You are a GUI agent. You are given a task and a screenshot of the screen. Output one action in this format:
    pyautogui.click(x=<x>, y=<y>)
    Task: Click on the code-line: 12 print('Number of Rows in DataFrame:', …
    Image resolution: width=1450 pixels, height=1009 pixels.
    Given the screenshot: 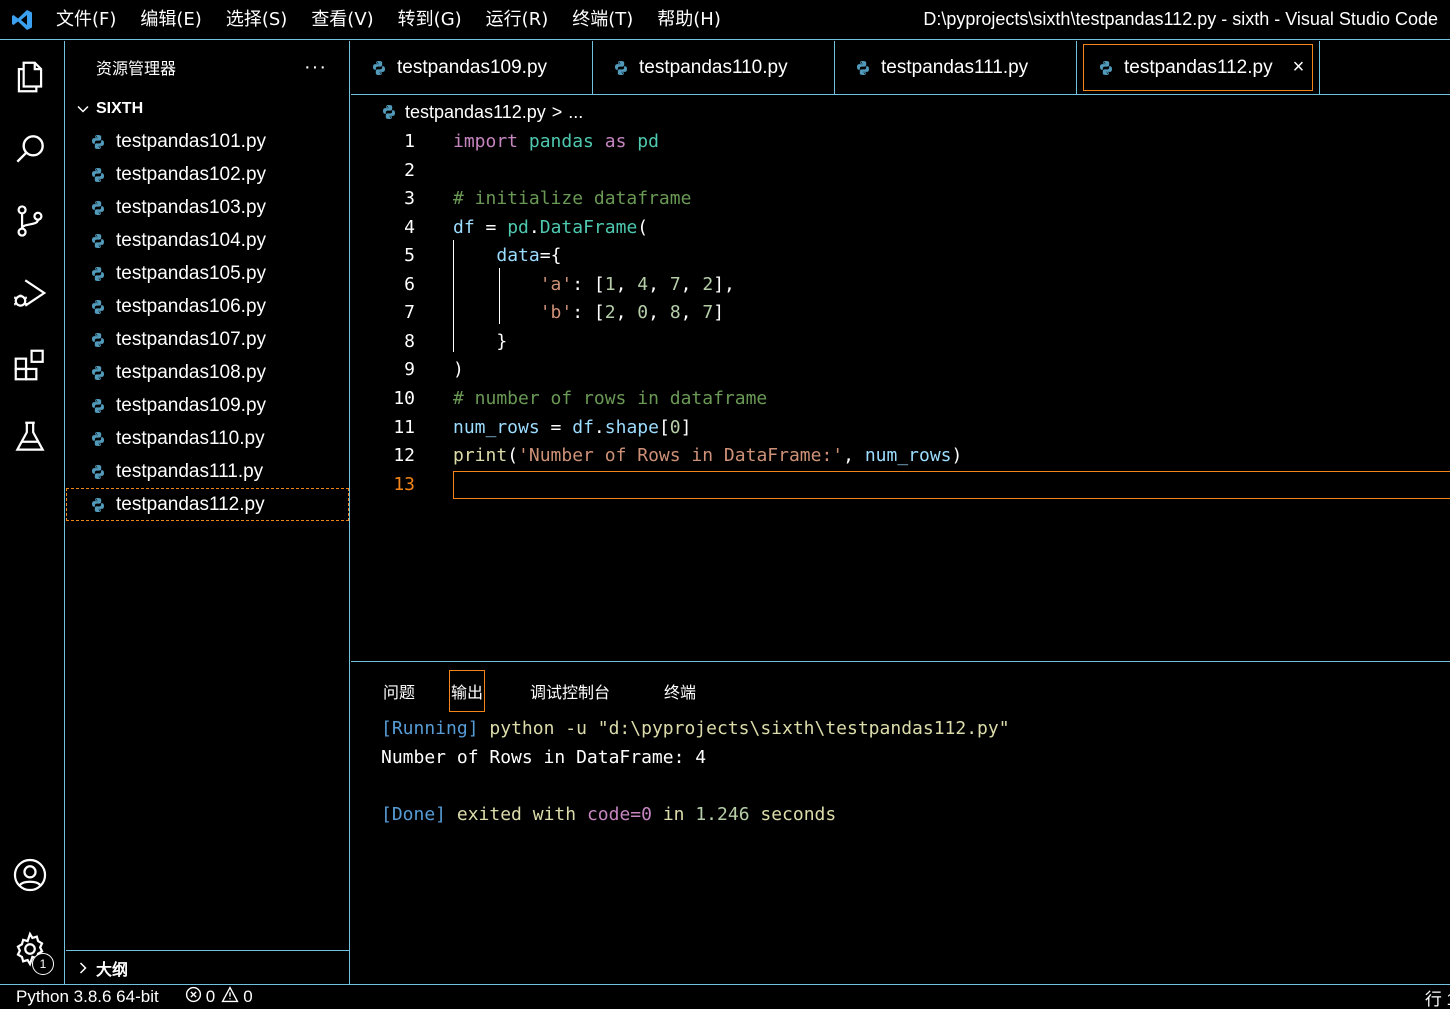 What is the action you would take?
    pyautogui.click(x=900, y=456)
    